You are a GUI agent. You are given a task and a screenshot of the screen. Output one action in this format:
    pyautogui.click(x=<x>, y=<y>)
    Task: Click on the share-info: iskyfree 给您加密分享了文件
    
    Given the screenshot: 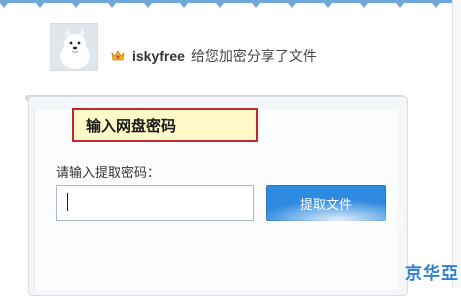 What is the action you would take?
    pyautogui.click(x=213, y=56)
    